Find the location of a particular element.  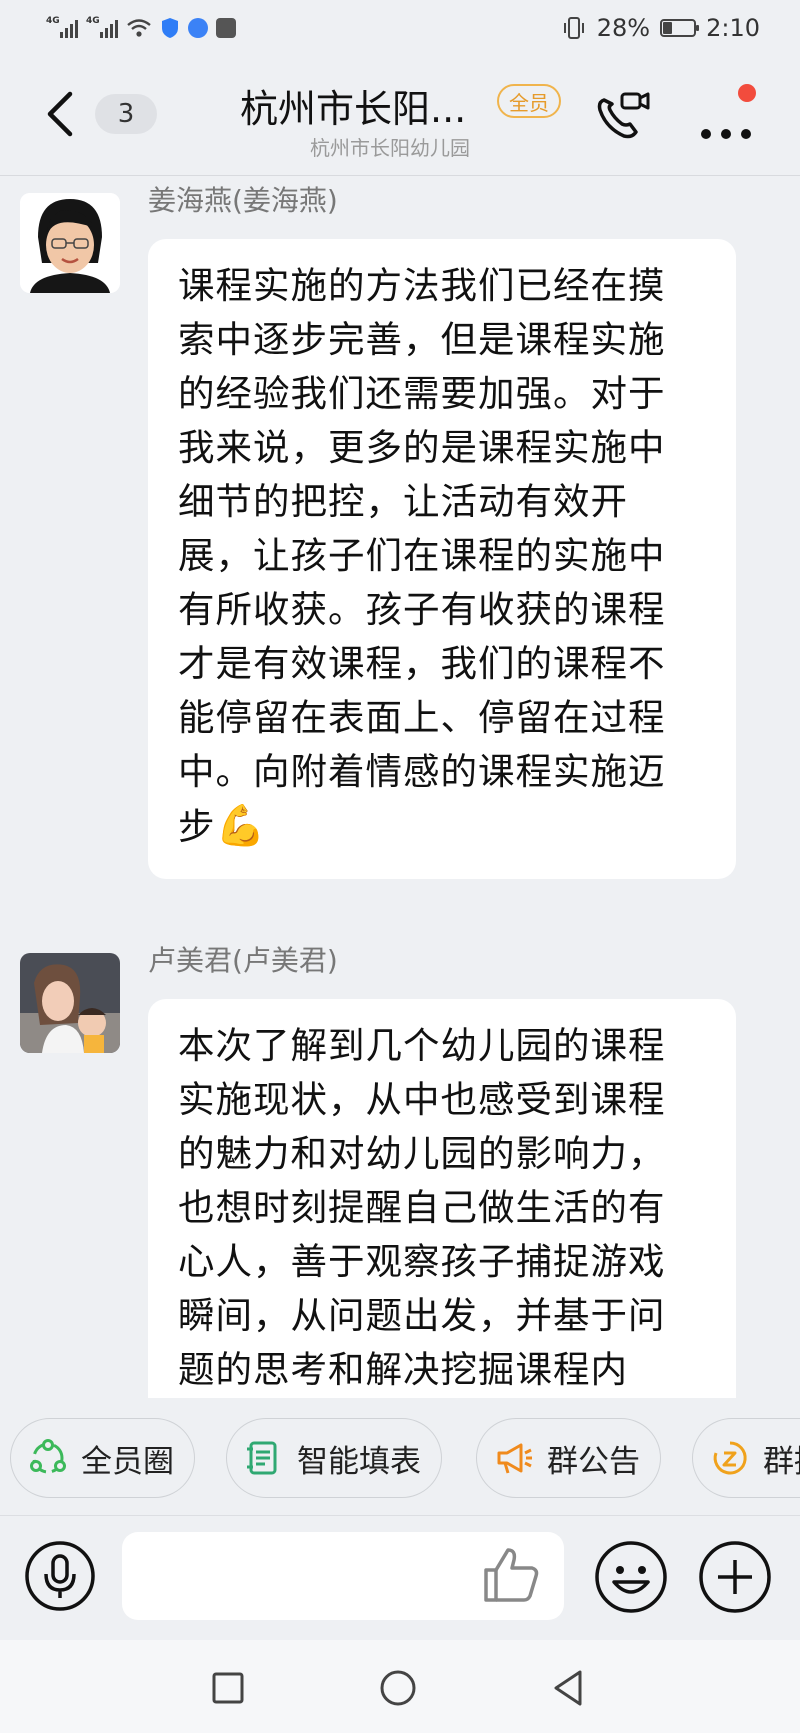

quick-tool-all-members-circle: 全员圈 is located at coordinates (102, 1458).